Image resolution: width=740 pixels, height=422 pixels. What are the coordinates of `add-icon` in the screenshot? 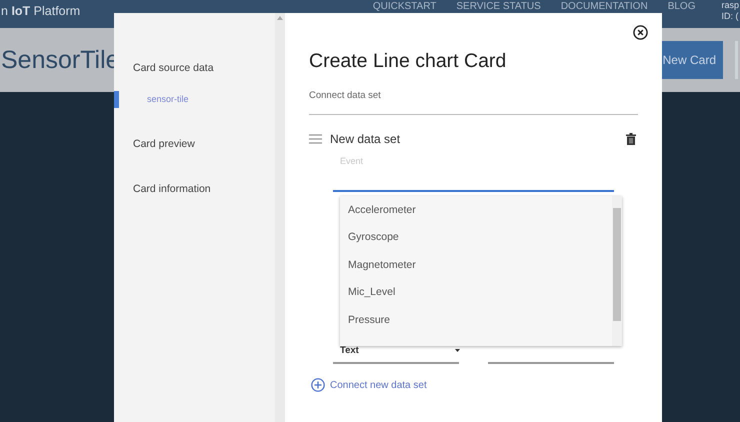 It's located at (318, 385).